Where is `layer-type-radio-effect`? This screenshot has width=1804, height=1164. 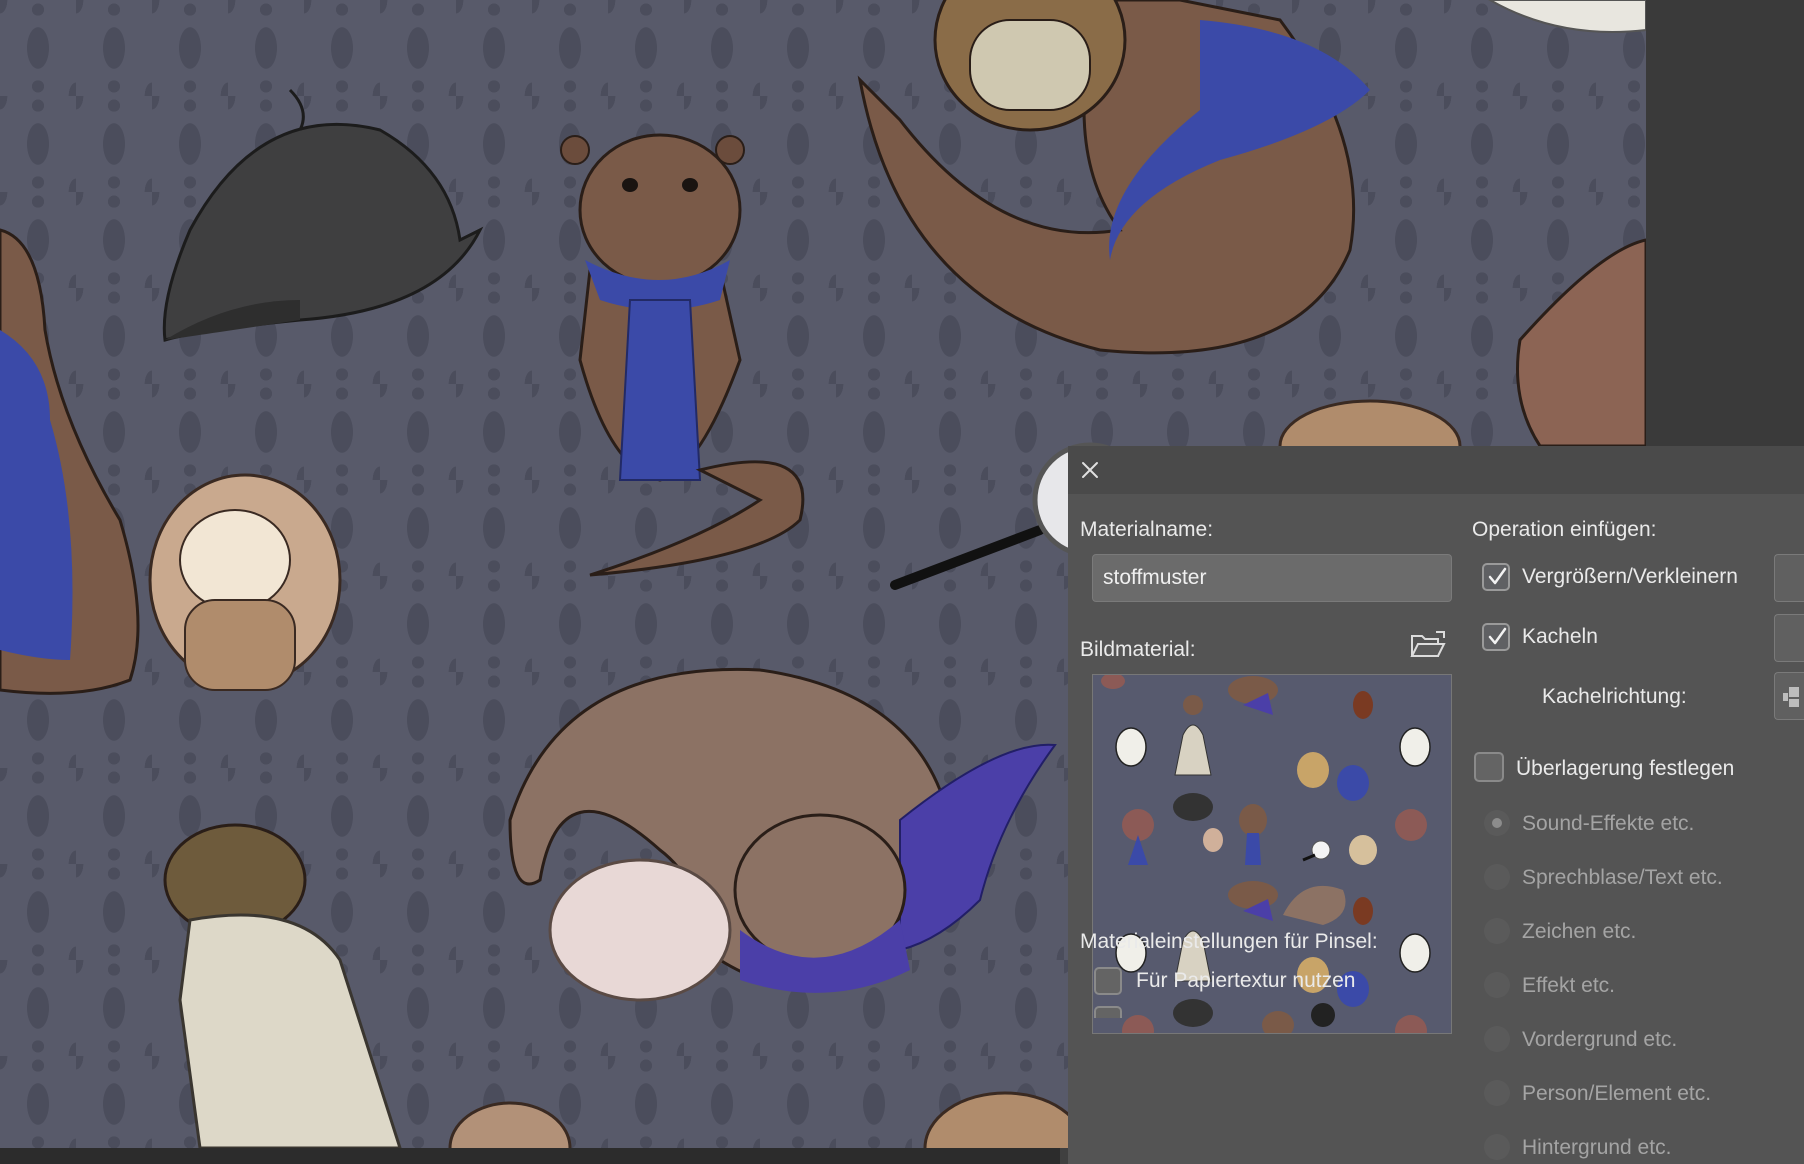 layer-type-radio-effect is located at coordinates (1497, 985).